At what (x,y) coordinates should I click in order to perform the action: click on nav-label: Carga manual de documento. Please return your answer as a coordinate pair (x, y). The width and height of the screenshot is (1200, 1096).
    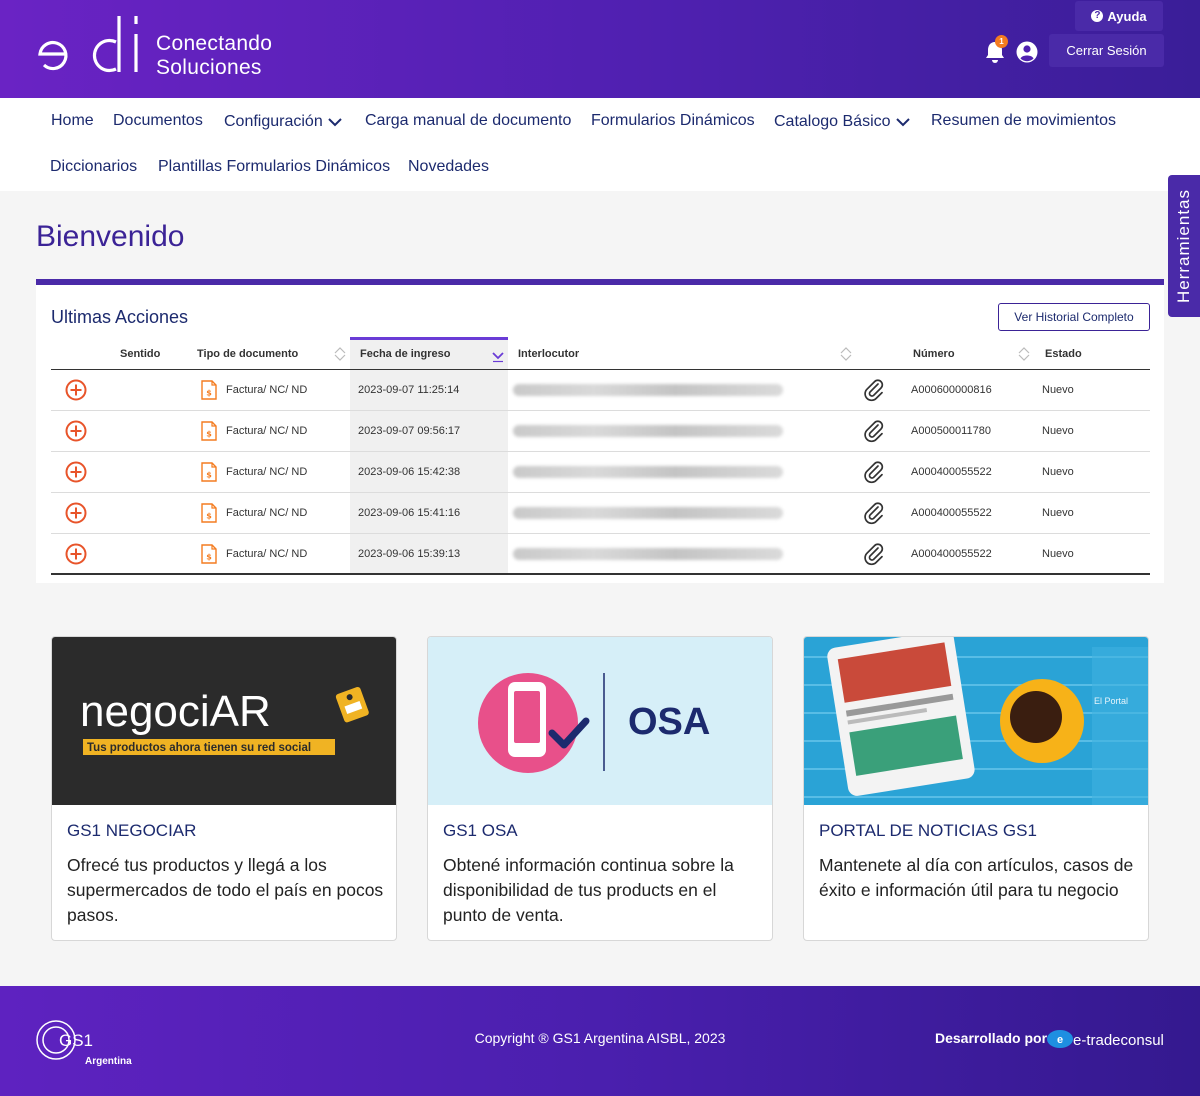
    Looking at the image, I should click on (468, 120).